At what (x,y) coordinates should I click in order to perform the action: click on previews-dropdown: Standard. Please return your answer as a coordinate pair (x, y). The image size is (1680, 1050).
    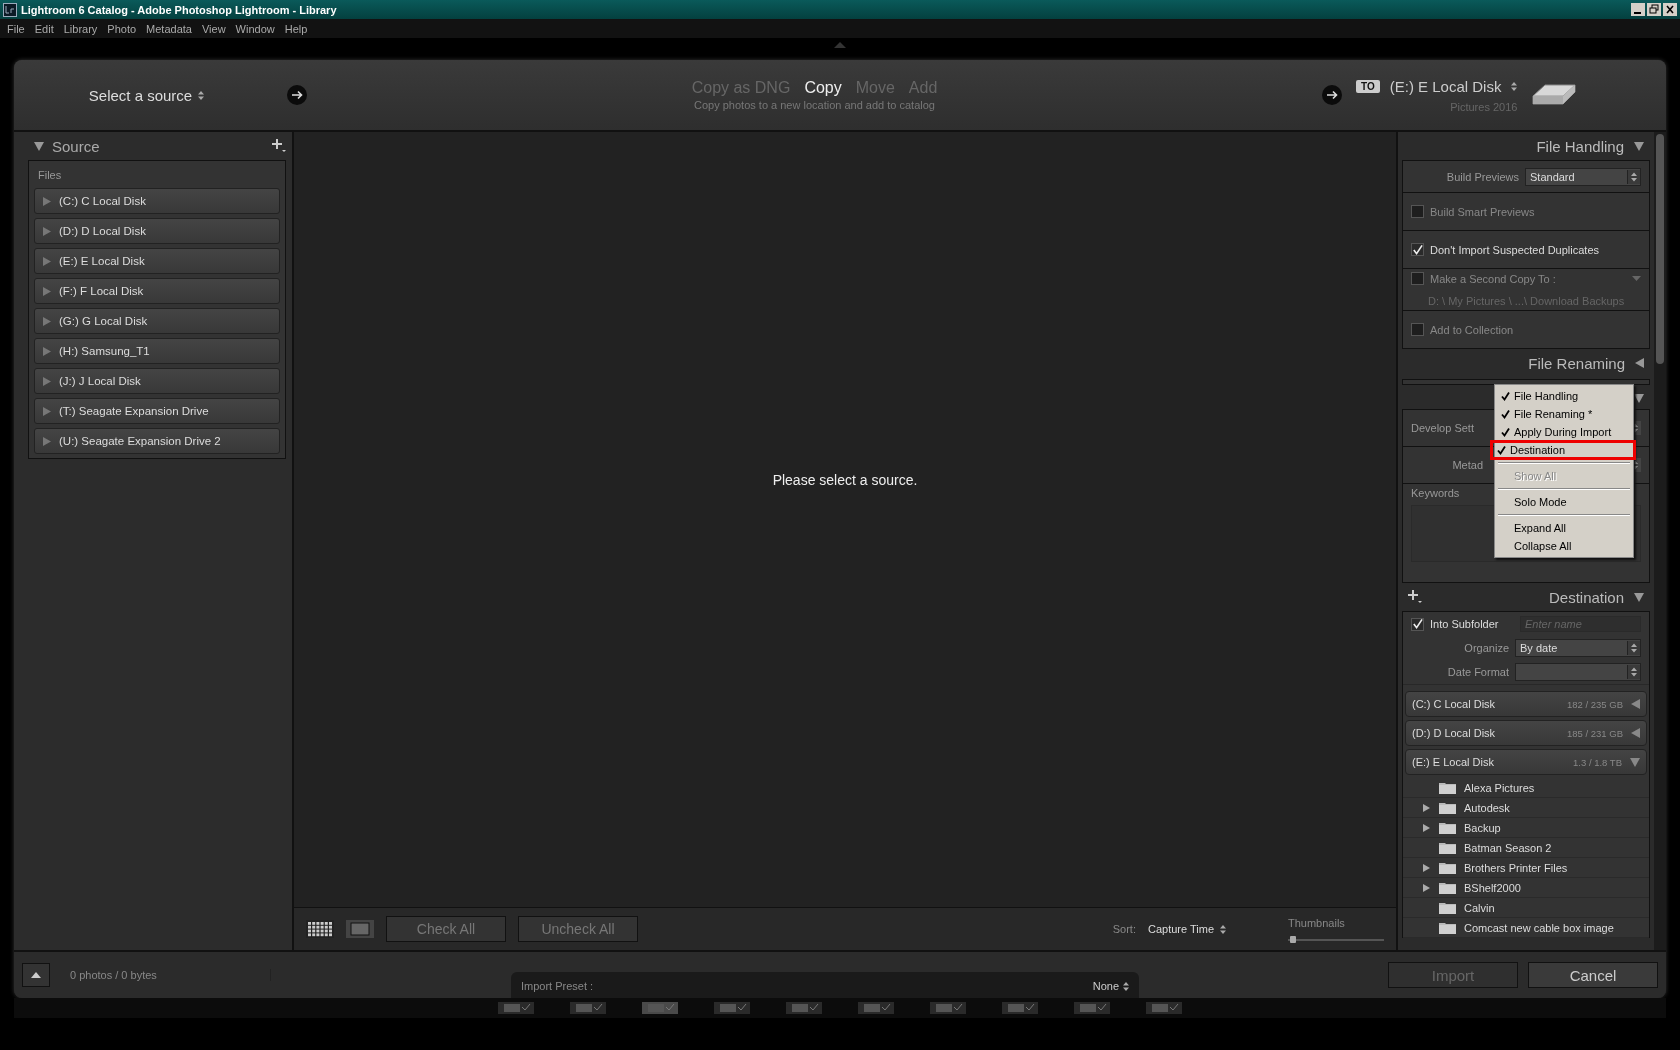
    Looking at the image, I should click on (1583, 176).